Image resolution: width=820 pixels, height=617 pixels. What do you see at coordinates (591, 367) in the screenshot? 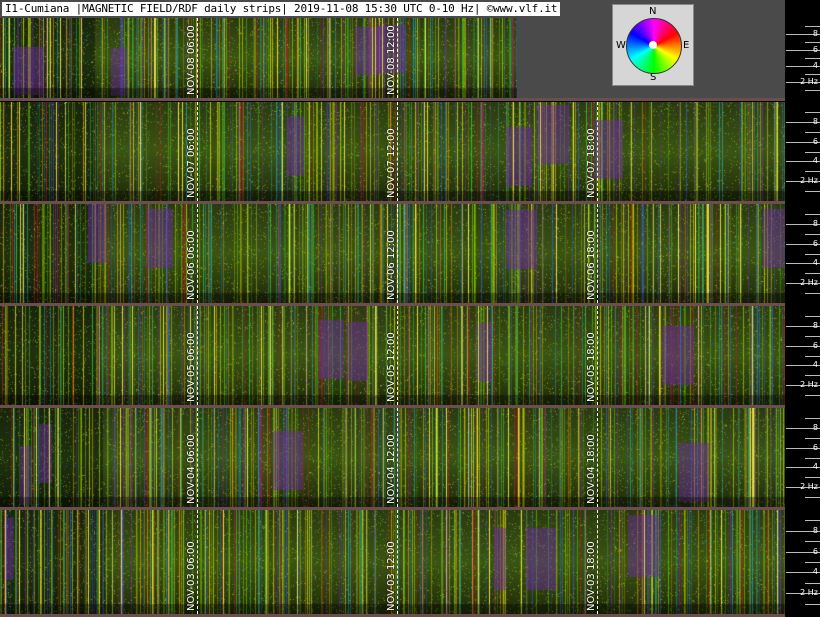
I see `time-marker-label: NOV-05 18:00` at bounding box center [591, 367].